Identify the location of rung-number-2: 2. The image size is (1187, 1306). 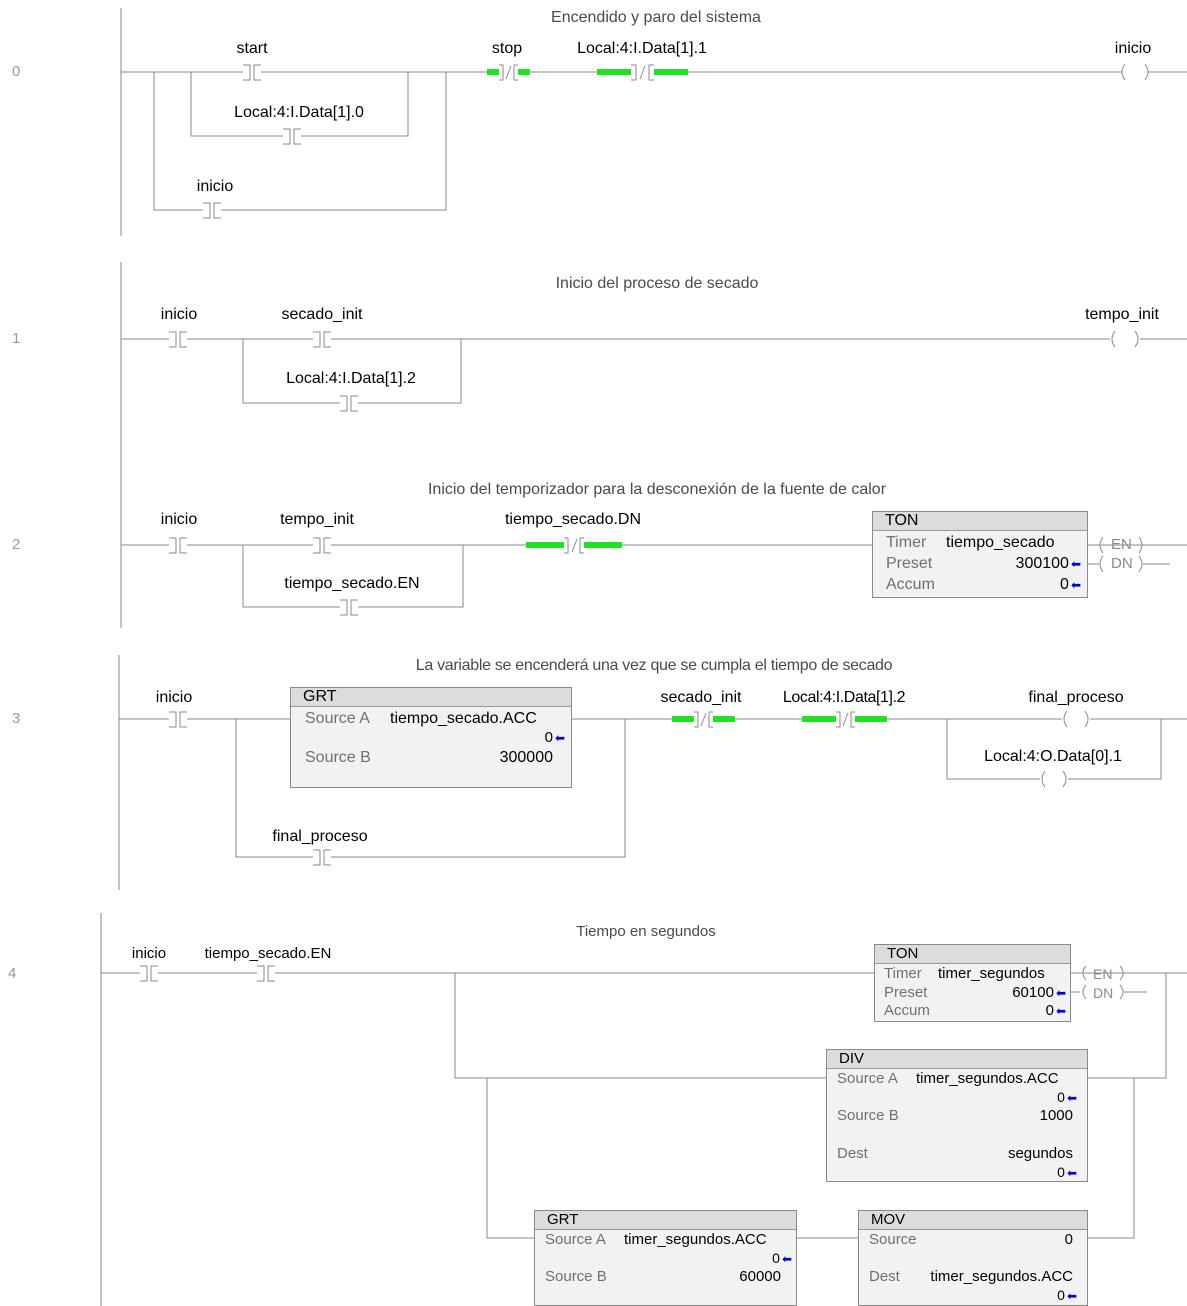
(16, 544).